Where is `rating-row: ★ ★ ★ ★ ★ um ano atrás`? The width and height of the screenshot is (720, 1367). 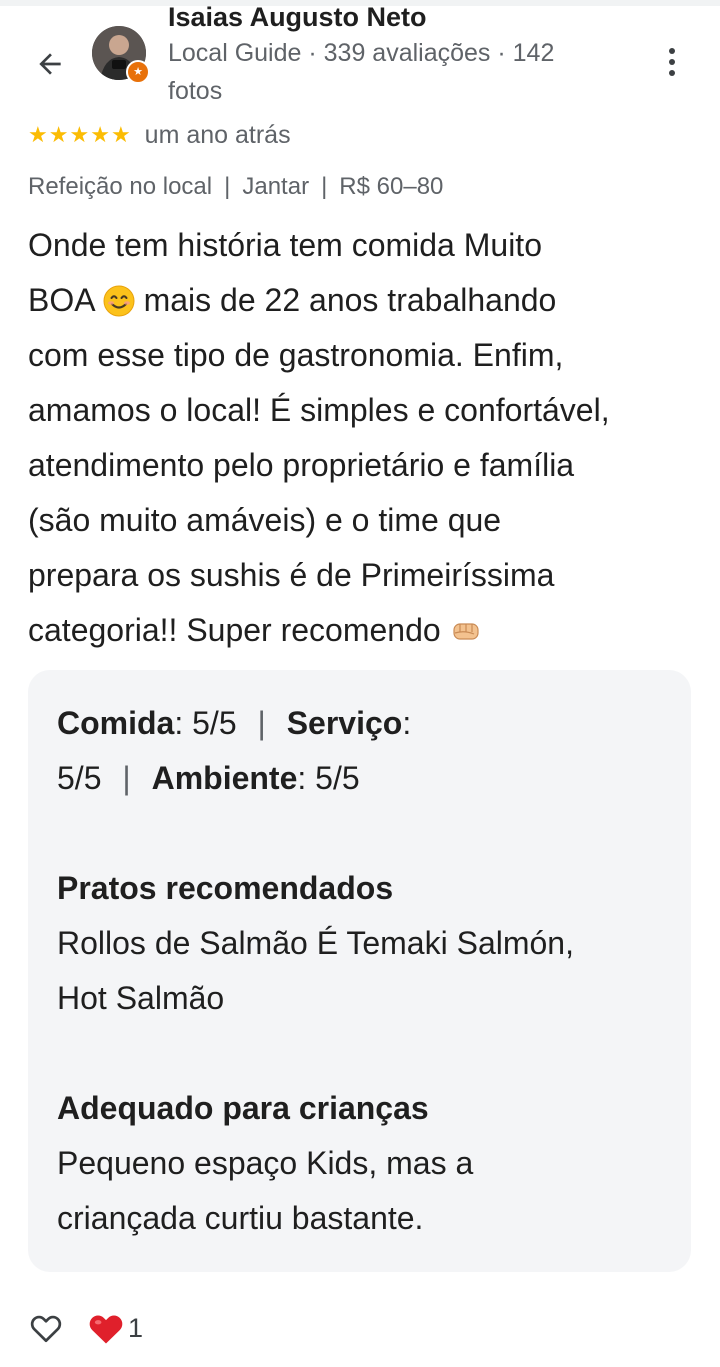
rating-row: ★ ★ ★ ★ ★ um ano atrás is located at coordinates (159, 135).